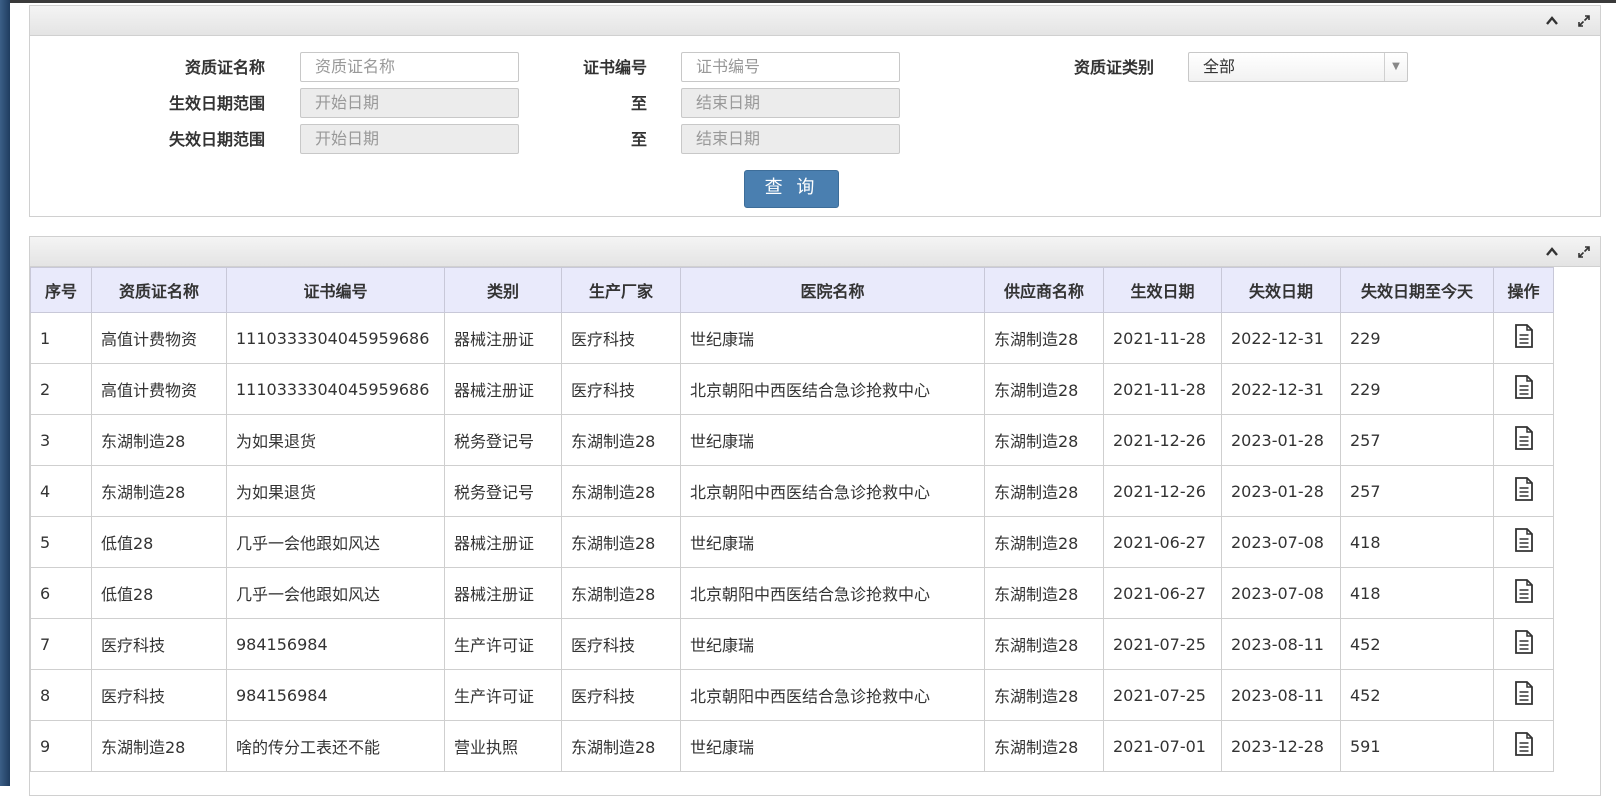 Image resolution: width=1616 pixels, height=796 pixels. What do you see at coordinates (61, 695) in the screenshot?
I see `table-cell: 8` at bounding box center [61, 695].